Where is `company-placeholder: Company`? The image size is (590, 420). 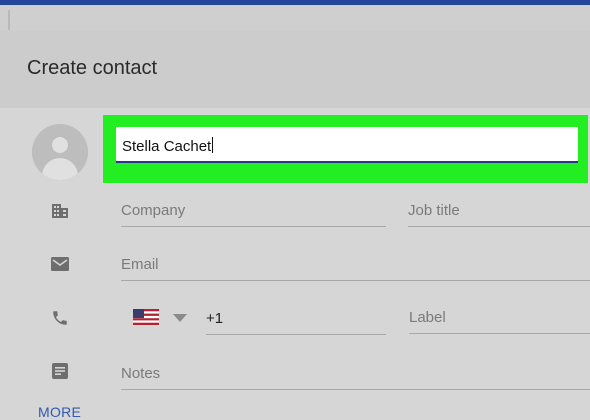
company-placeholder: Company is located at coordinates (153, 210).